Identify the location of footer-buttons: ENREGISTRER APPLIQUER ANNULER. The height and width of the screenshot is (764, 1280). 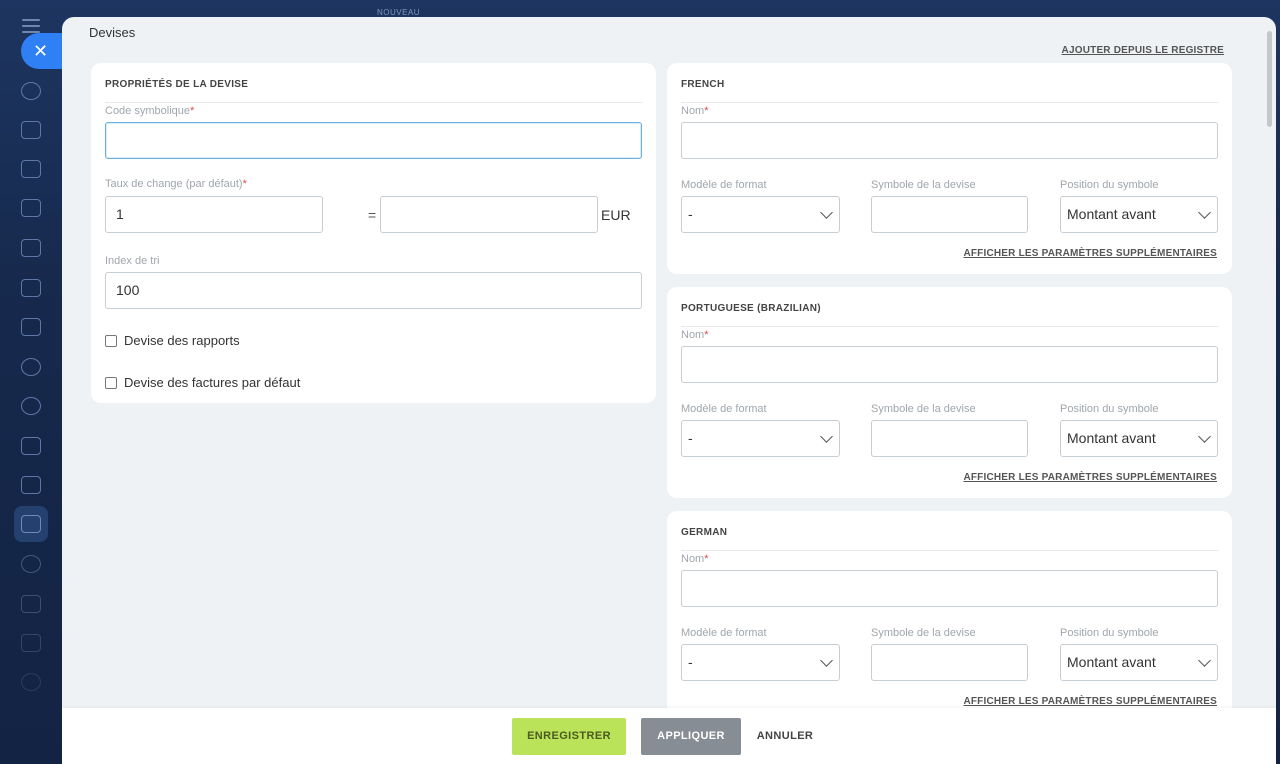
(669, 736).